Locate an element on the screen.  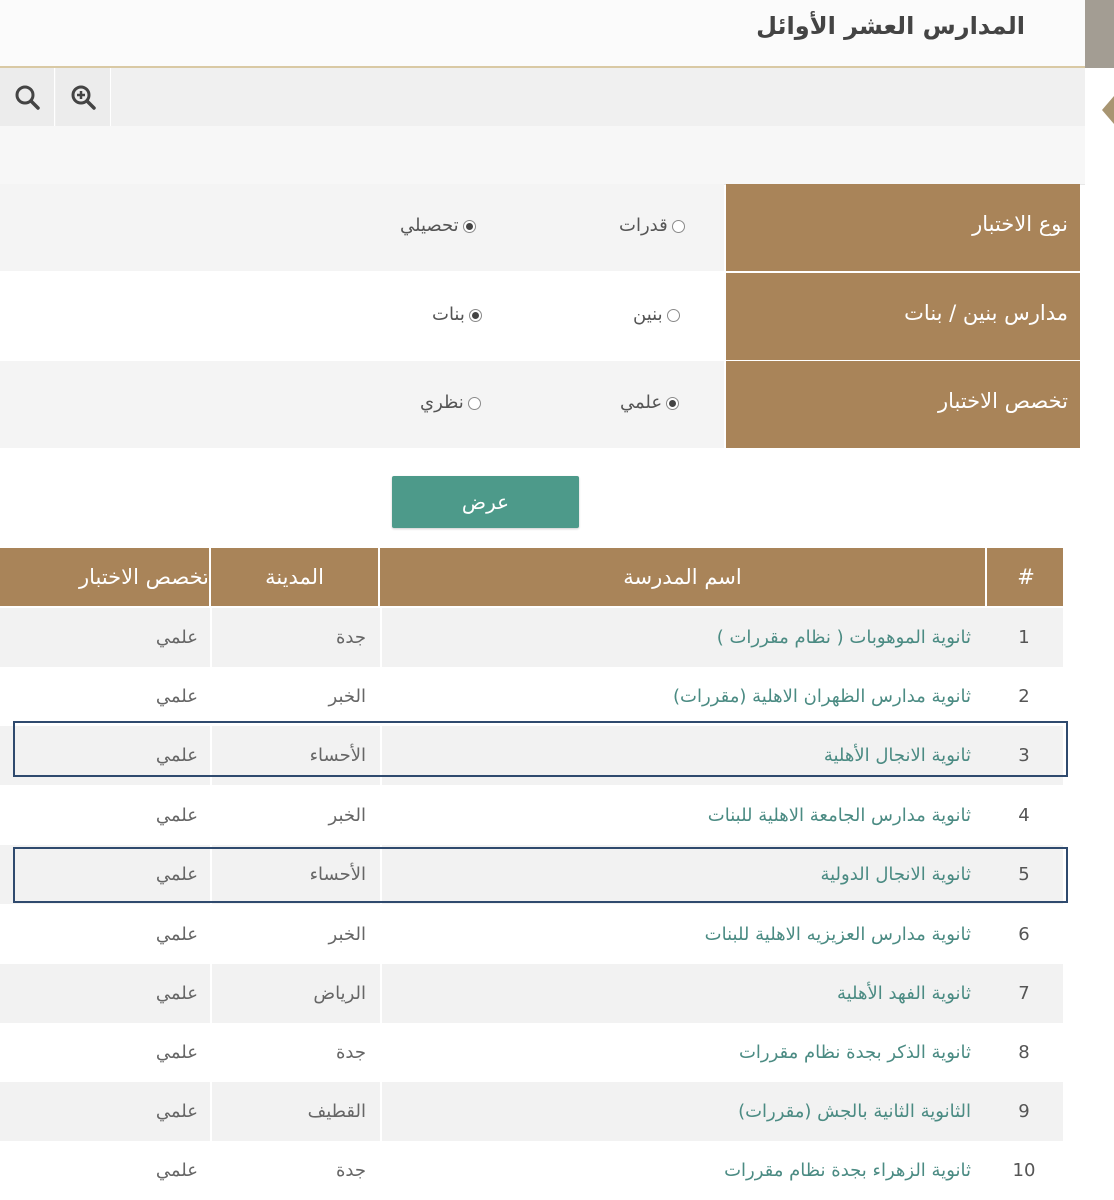
chevron-left-icon is located at coordinates (1108, 110).